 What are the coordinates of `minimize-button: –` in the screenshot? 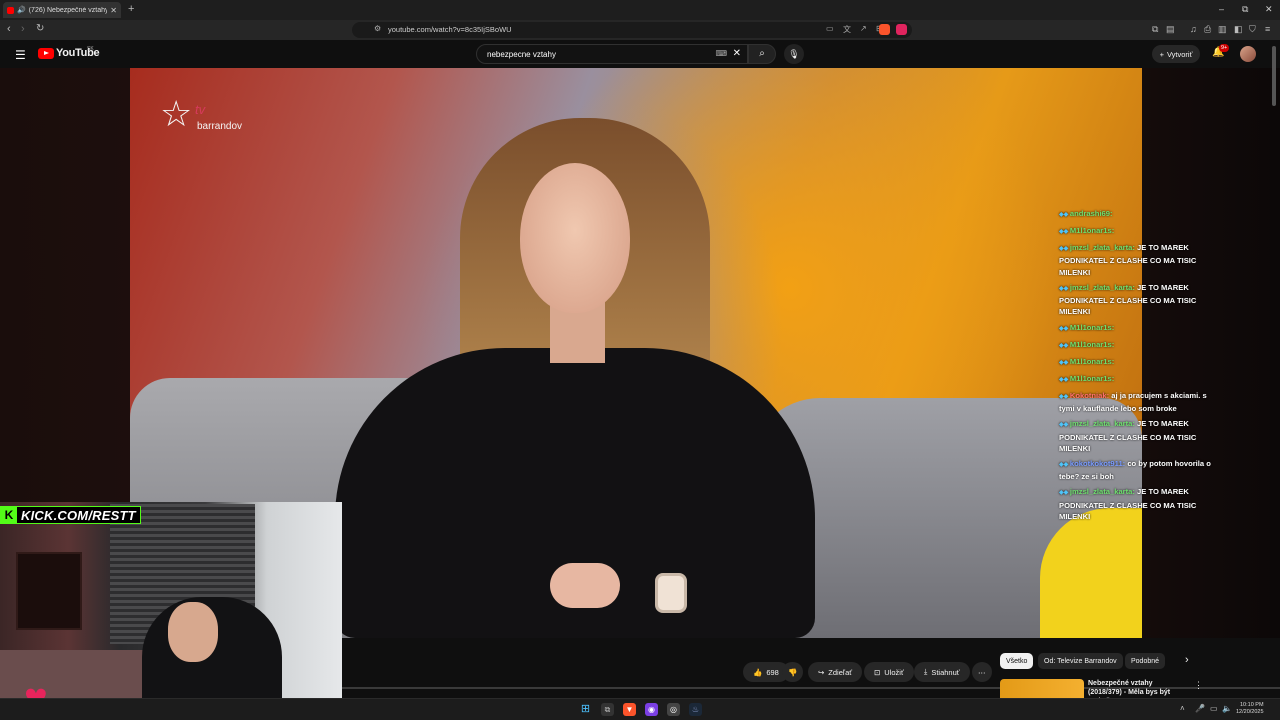 It's located at (1221, 9).